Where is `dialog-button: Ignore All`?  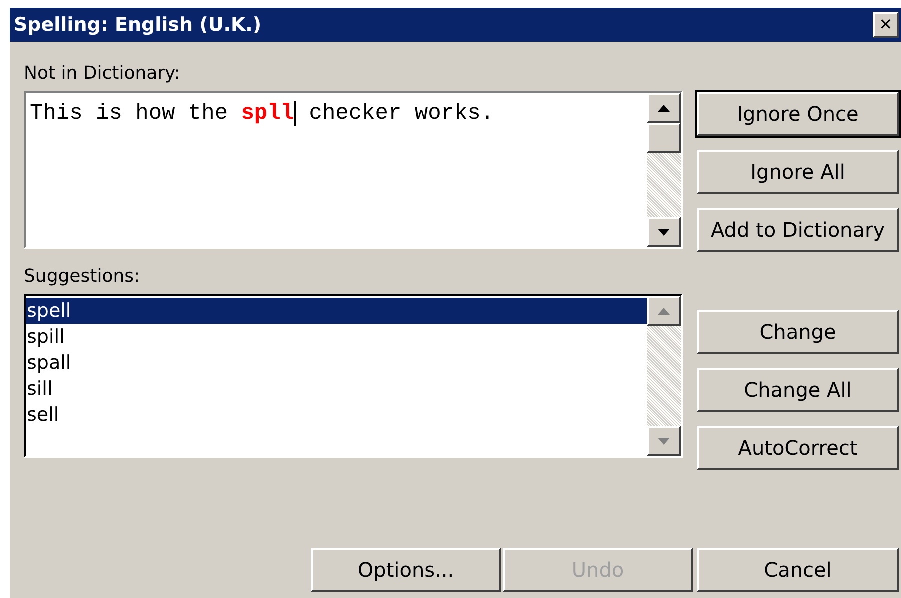
dialog-button: Ignore All is located at coordinates (798, 172).